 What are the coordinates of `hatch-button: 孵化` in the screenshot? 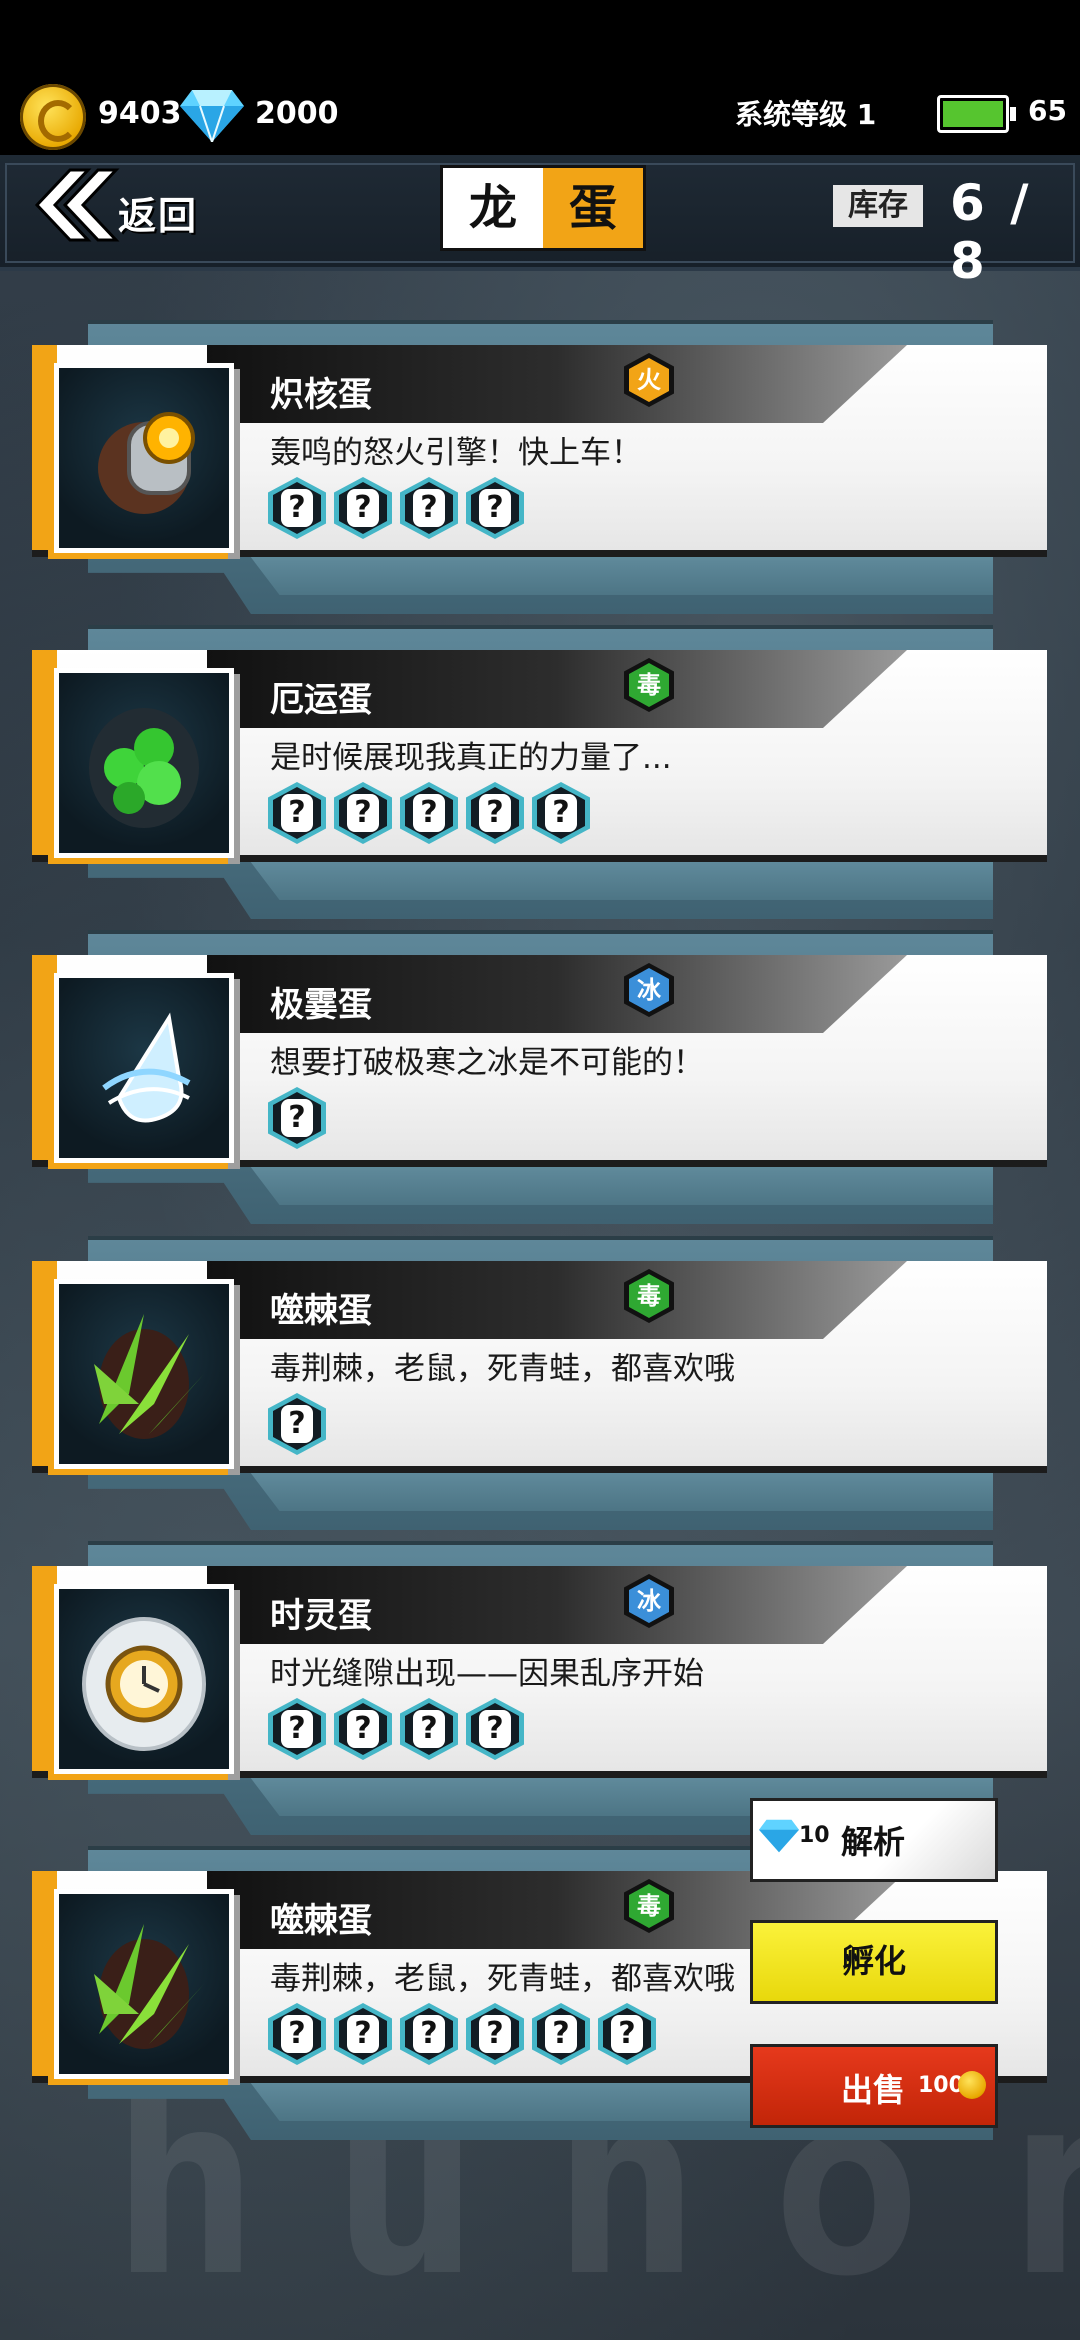 It's located at (874, 1962).